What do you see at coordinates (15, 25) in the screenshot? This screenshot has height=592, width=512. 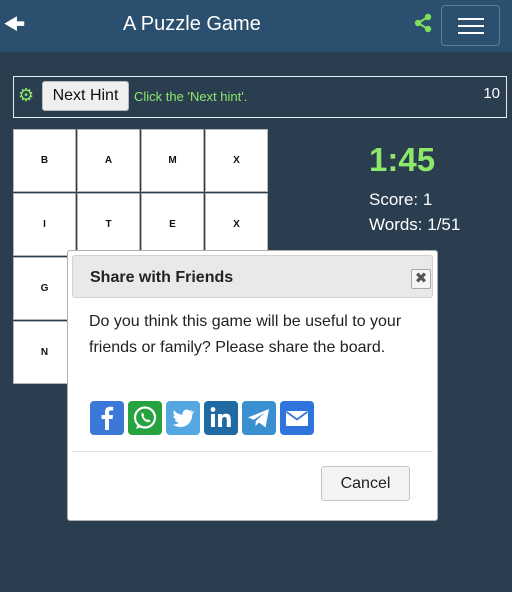 I see `back-arrow-icon: 🠜` at bounding box center [15, 25].